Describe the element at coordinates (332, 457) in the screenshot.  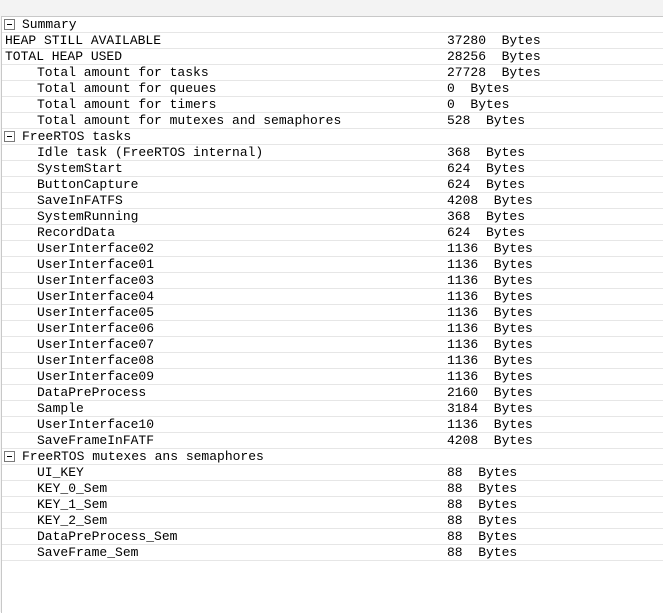
I see `group-freertos-mutexes: FreeRTOS mutexes ans semaphores` at that location.